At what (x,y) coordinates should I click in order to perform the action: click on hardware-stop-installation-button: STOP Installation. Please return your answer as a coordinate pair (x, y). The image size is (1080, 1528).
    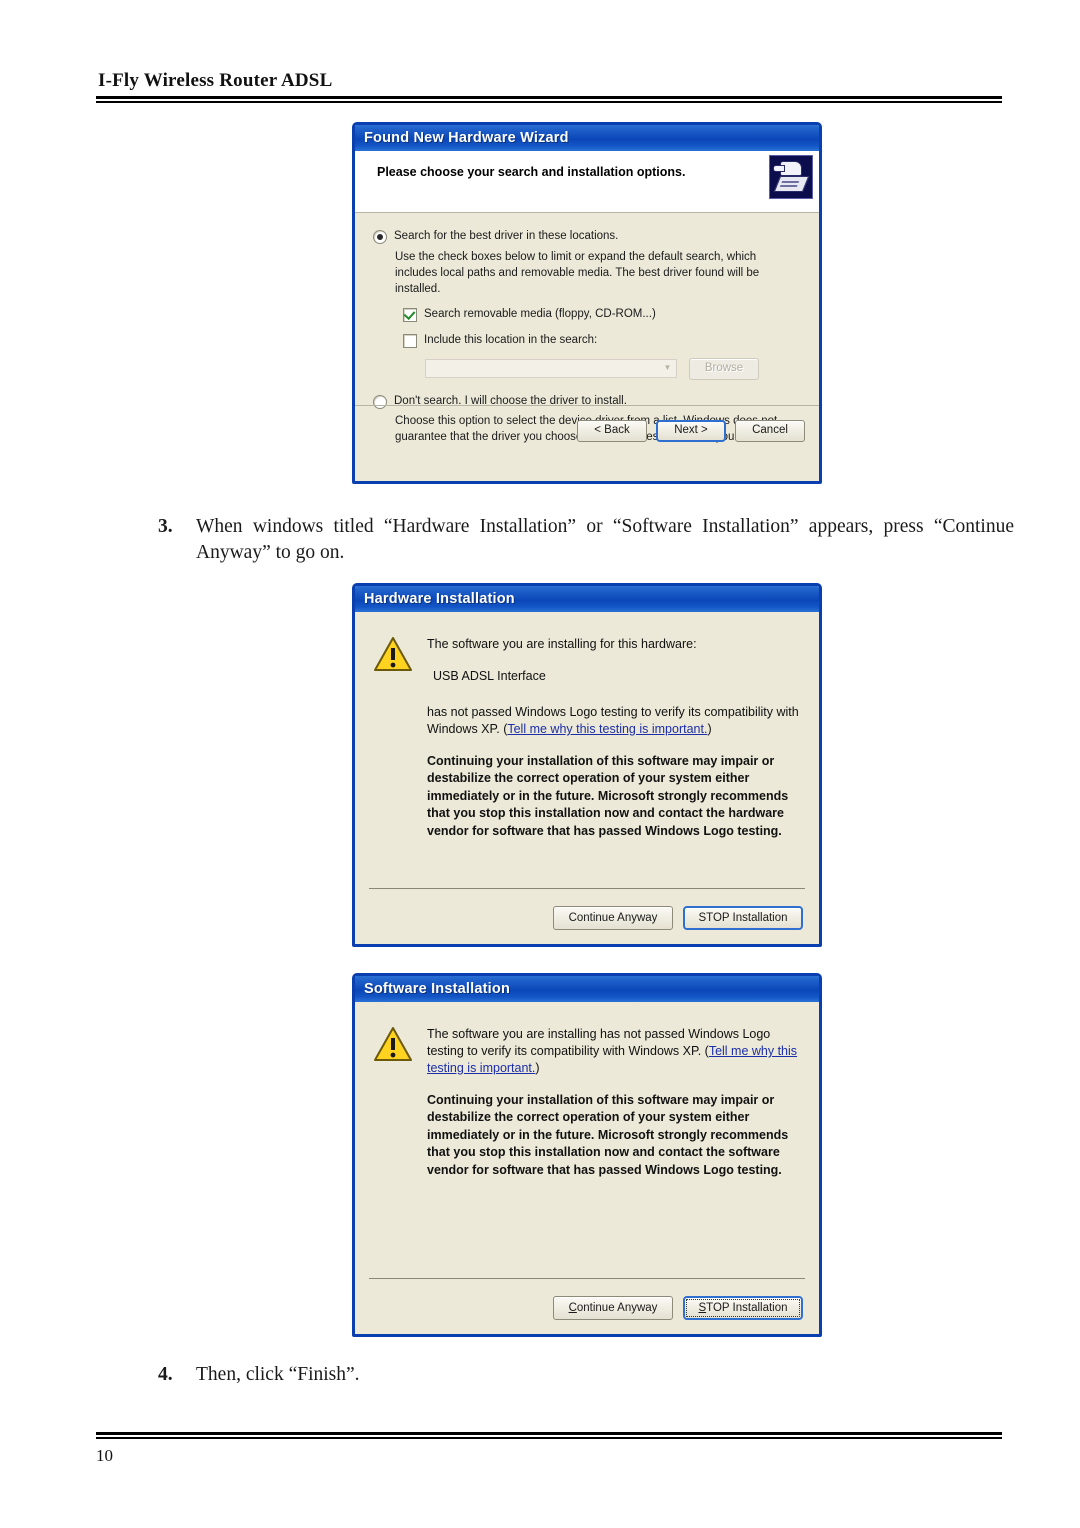
    Looking at the image, I should click on (743, 918).